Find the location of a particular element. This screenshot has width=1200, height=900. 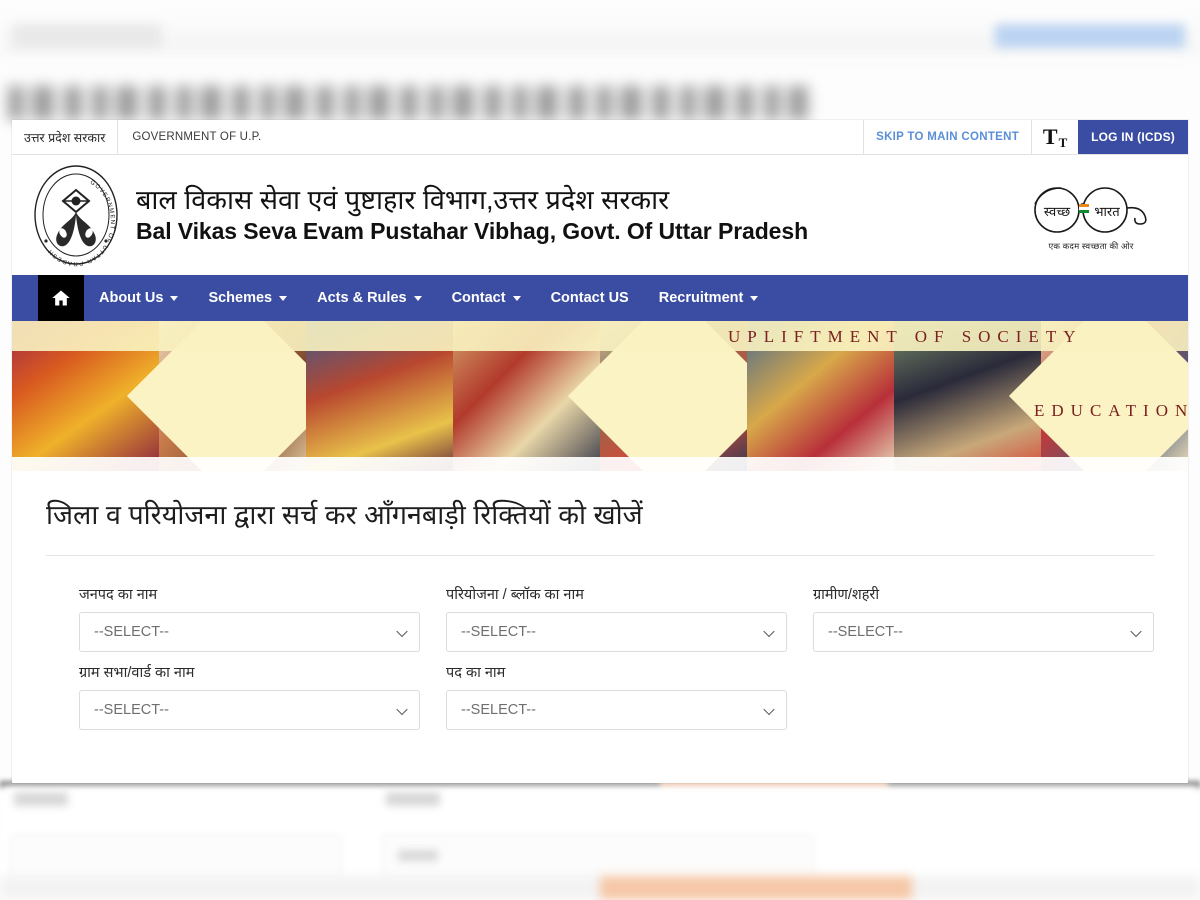

login-icds-button: LOG IN (ICDS) is located at coordinates (1133, 137).